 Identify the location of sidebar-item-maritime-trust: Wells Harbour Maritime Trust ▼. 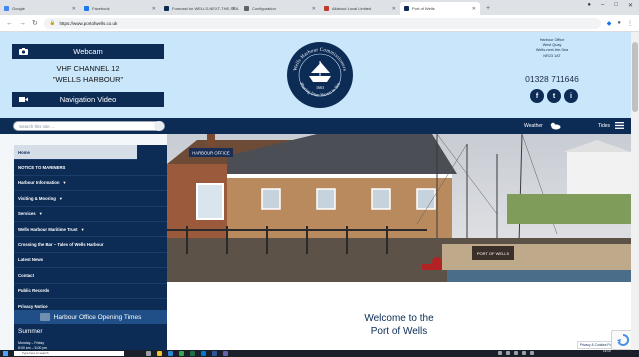
(90, 230).